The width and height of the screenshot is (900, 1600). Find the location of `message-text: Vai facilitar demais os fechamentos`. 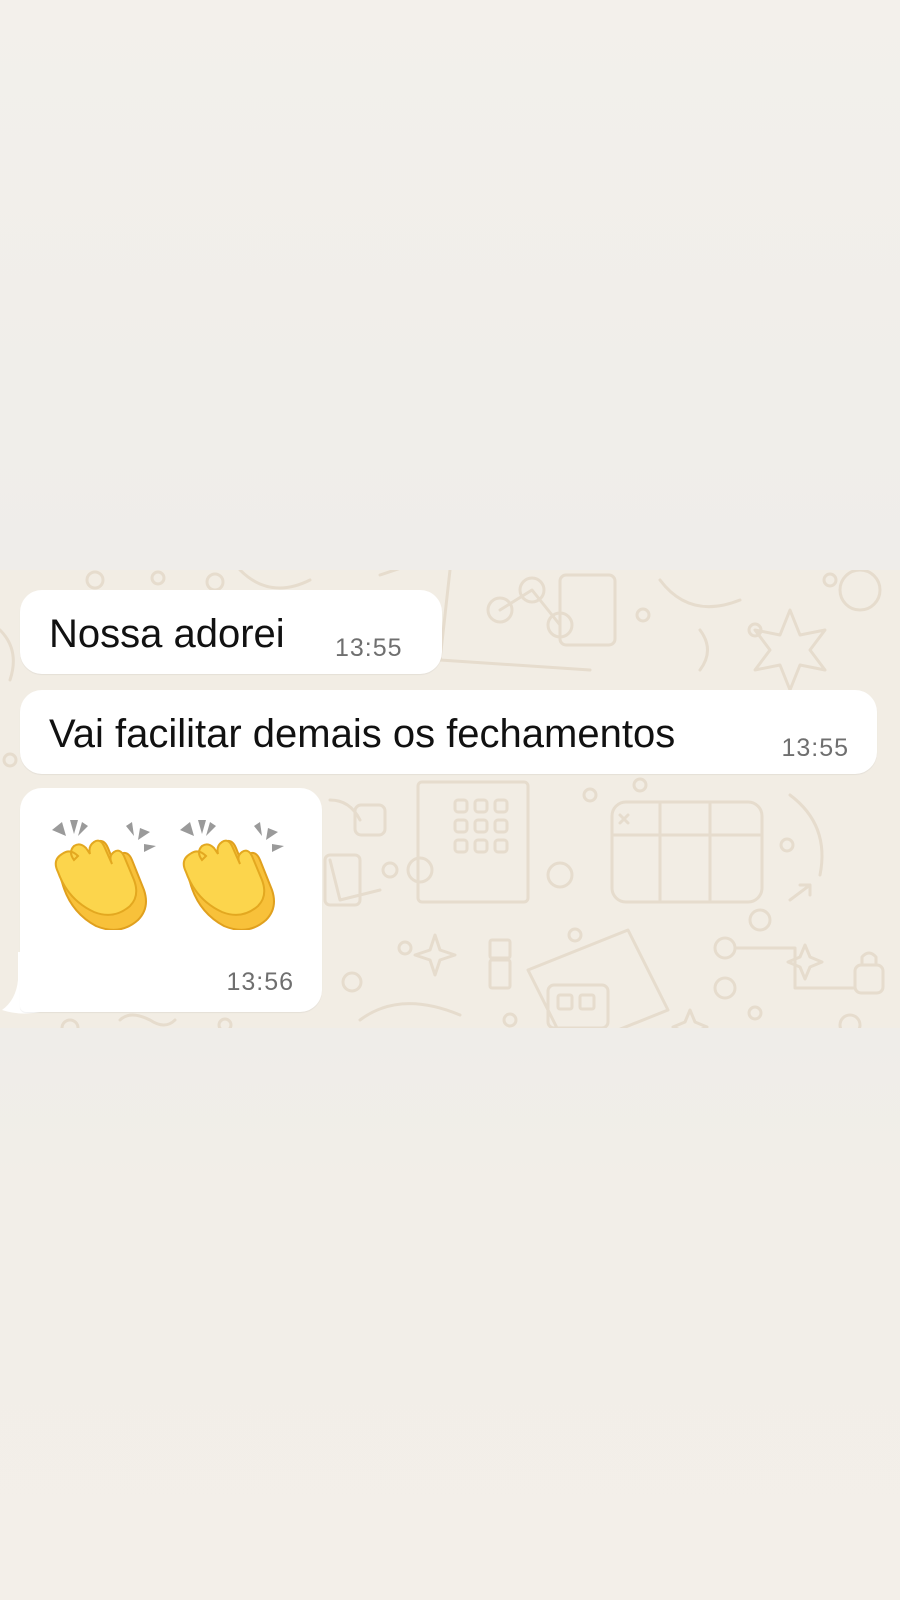

message-text: Vai facilitar demais os fechamentos is located at coordinates (362, 734).